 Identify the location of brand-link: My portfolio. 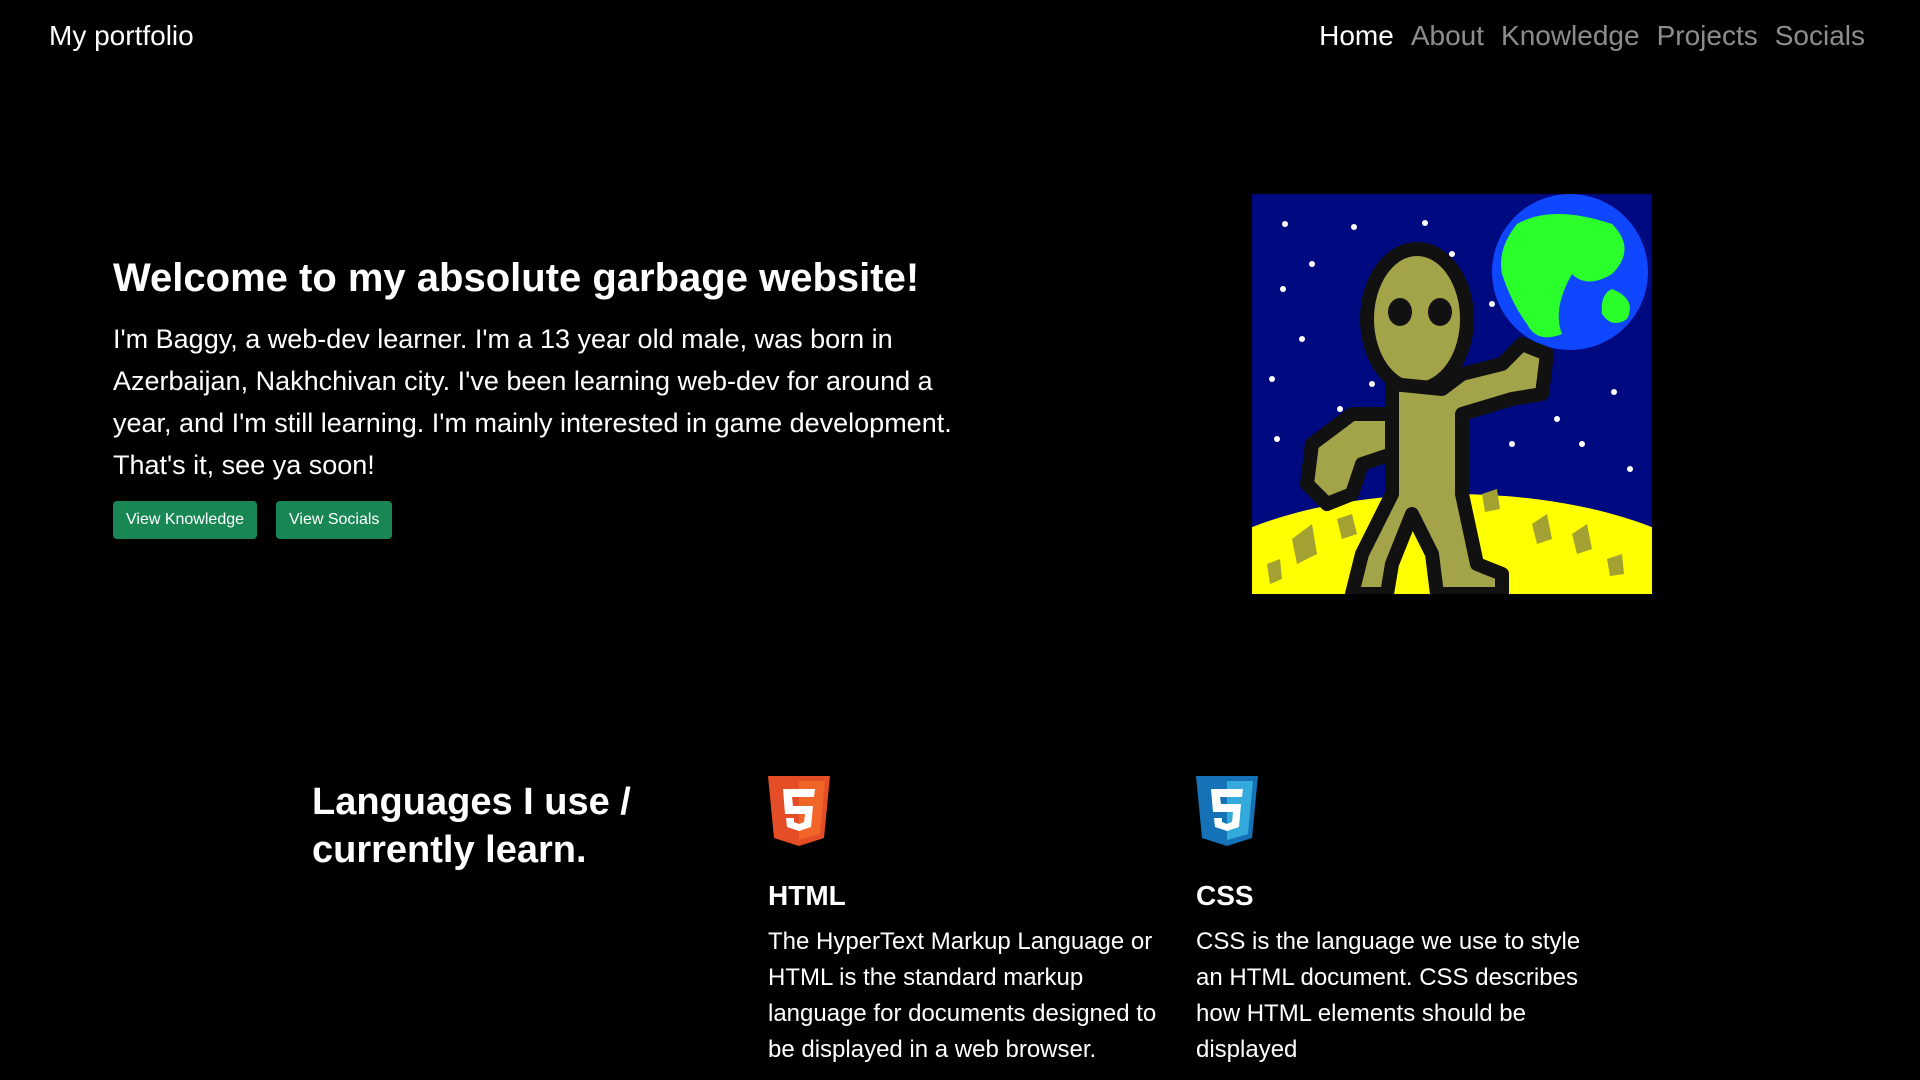
(121, 36).